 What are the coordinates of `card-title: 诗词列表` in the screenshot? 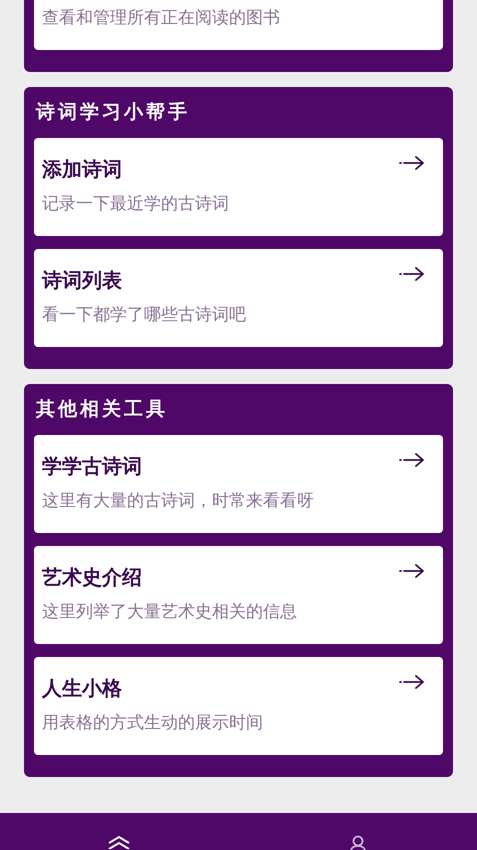 It's located at (82, 280).